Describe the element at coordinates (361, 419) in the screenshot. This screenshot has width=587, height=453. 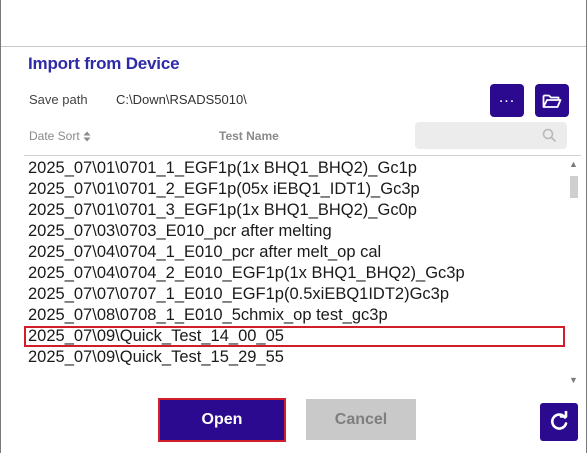
I see `cancel-button: Cancel` at that location.